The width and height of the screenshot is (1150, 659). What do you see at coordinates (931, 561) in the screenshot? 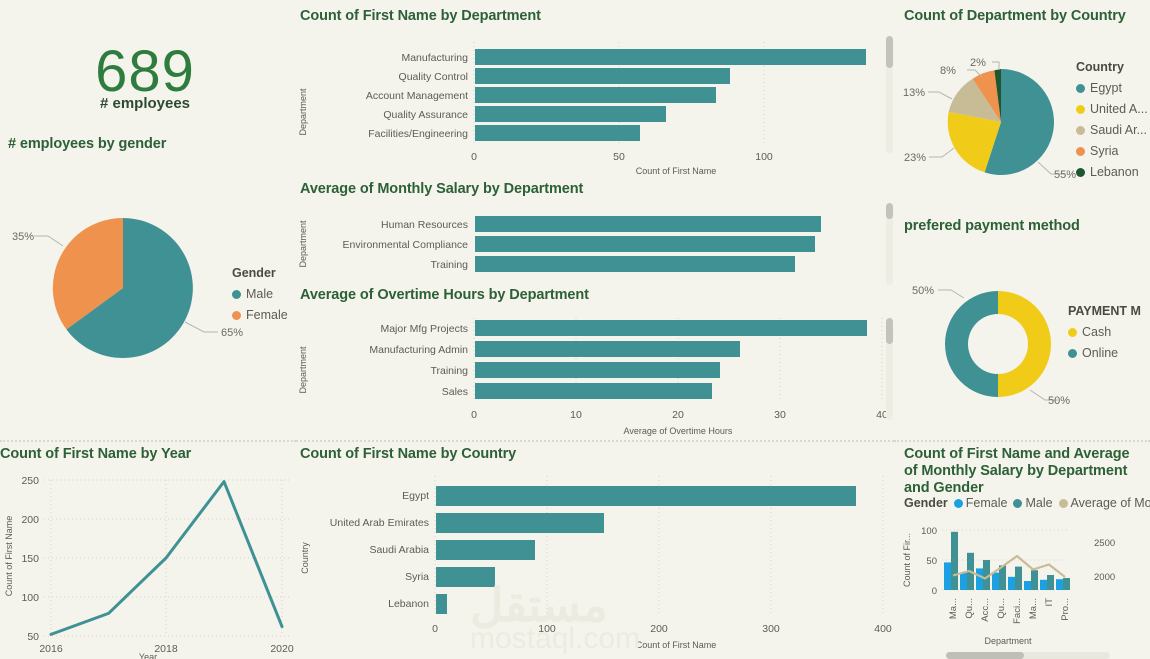
I see `combo-ytick-50: 50` at bounding box center [931, 561].